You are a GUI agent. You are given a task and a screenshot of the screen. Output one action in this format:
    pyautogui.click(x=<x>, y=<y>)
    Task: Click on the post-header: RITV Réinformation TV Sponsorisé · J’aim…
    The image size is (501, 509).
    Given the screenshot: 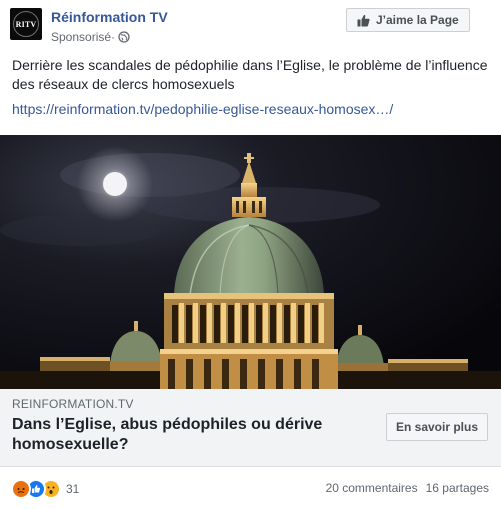 What is the action you would take?
    pyautogui.click(x=250, y=26)
    